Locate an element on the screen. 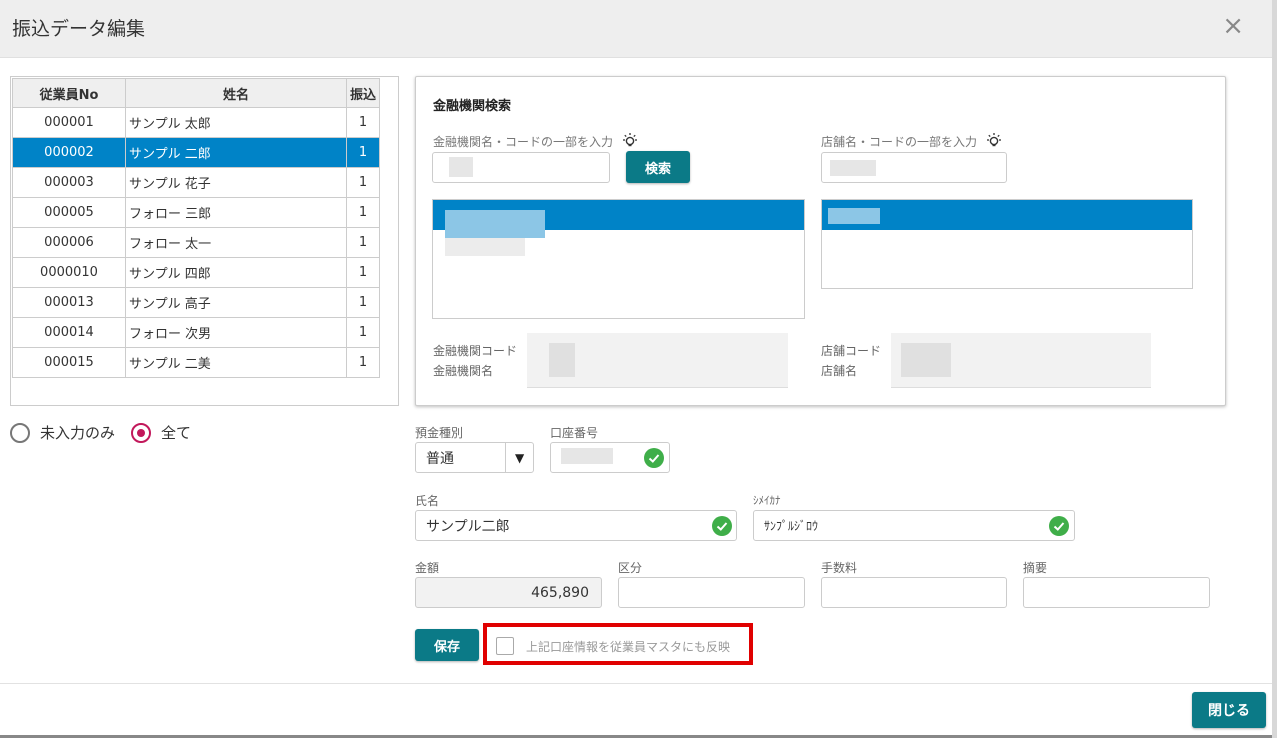  cell-name: フォロー 次男 is located at coordinates (236, 332).